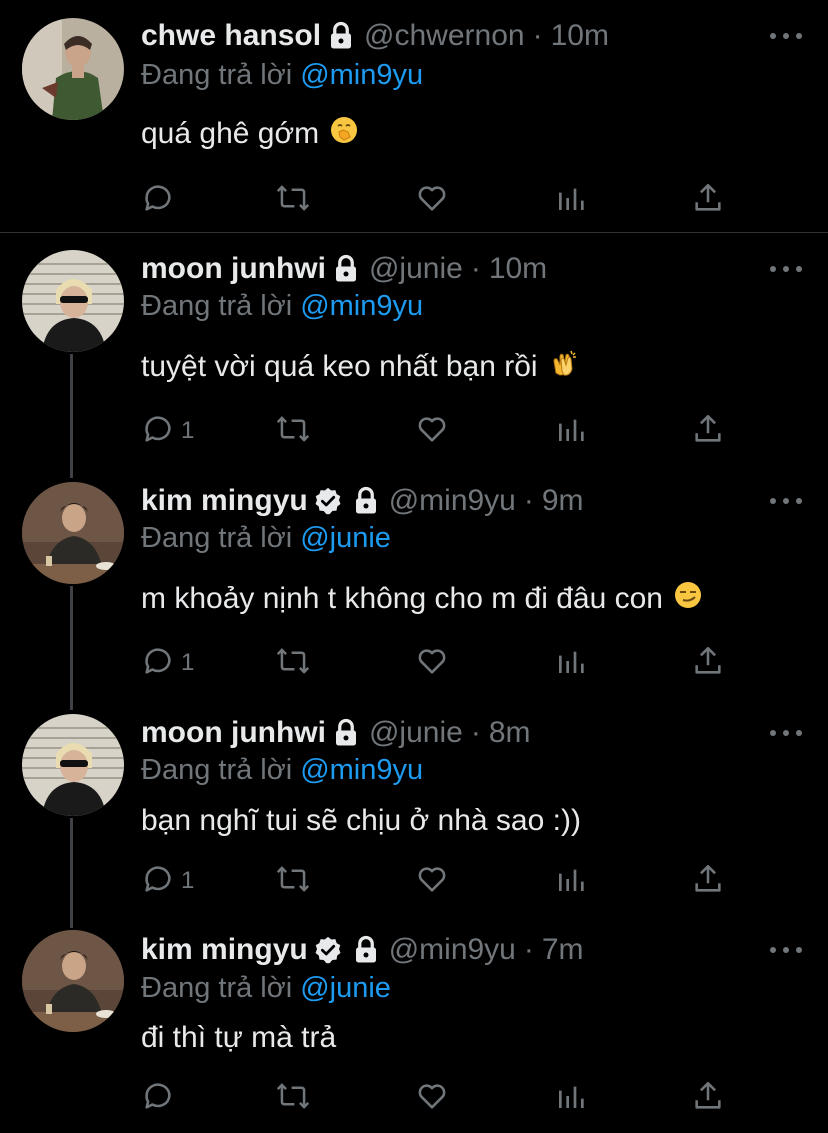  What do you see at coordinates (444, 36) in the screenshot?
I see `user-handle: @chwernon` at bounding box center [444, 36].